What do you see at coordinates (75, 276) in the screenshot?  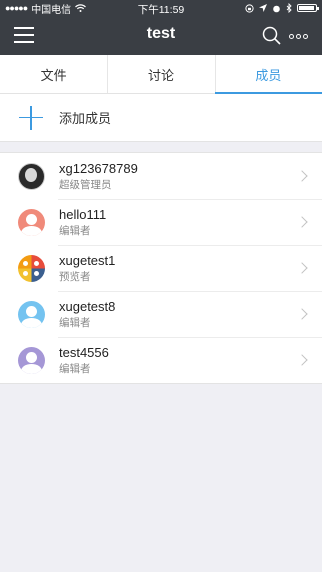 I see `member-role: 预览者` at bounding box center [75, 276].